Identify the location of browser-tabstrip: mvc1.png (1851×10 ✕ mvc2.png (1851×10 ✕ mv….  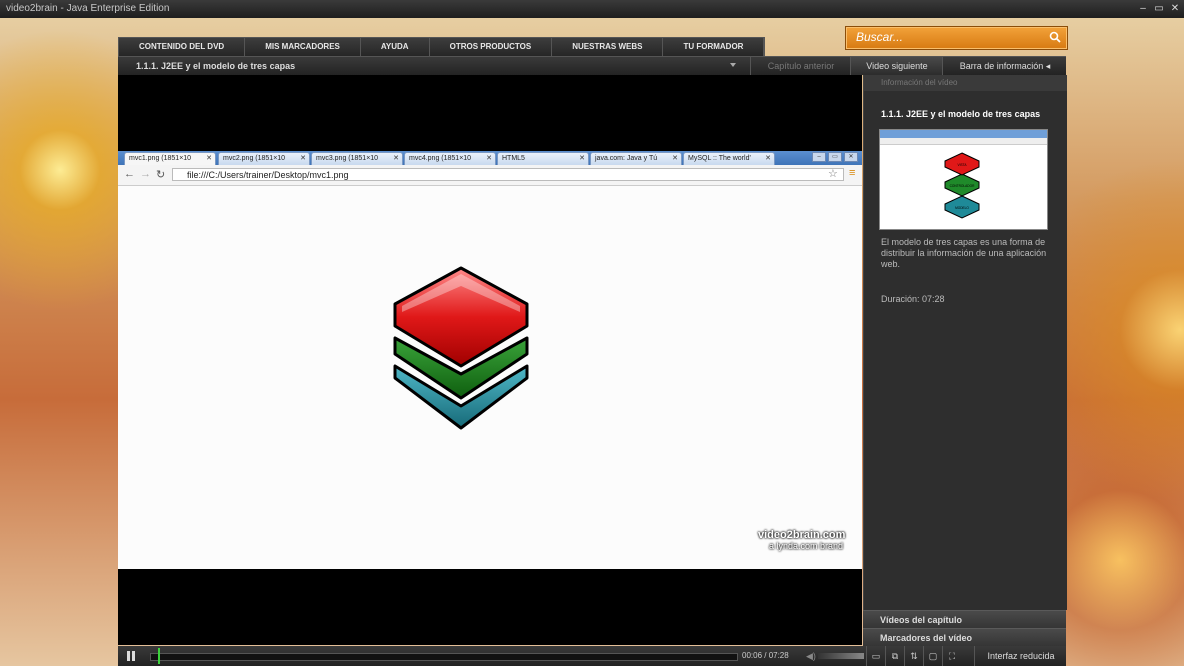
(490, 158).